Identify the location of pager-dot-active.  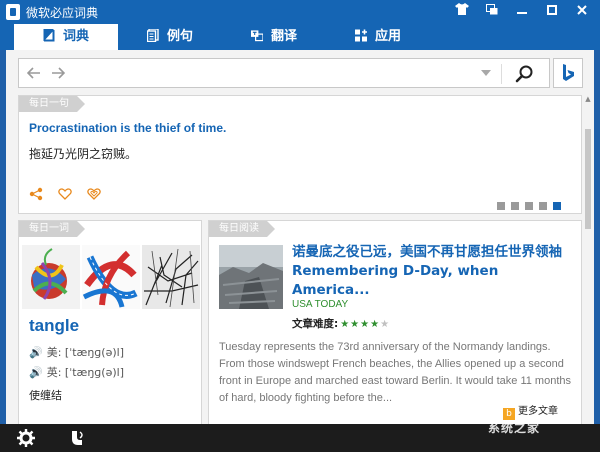
(557, 206).